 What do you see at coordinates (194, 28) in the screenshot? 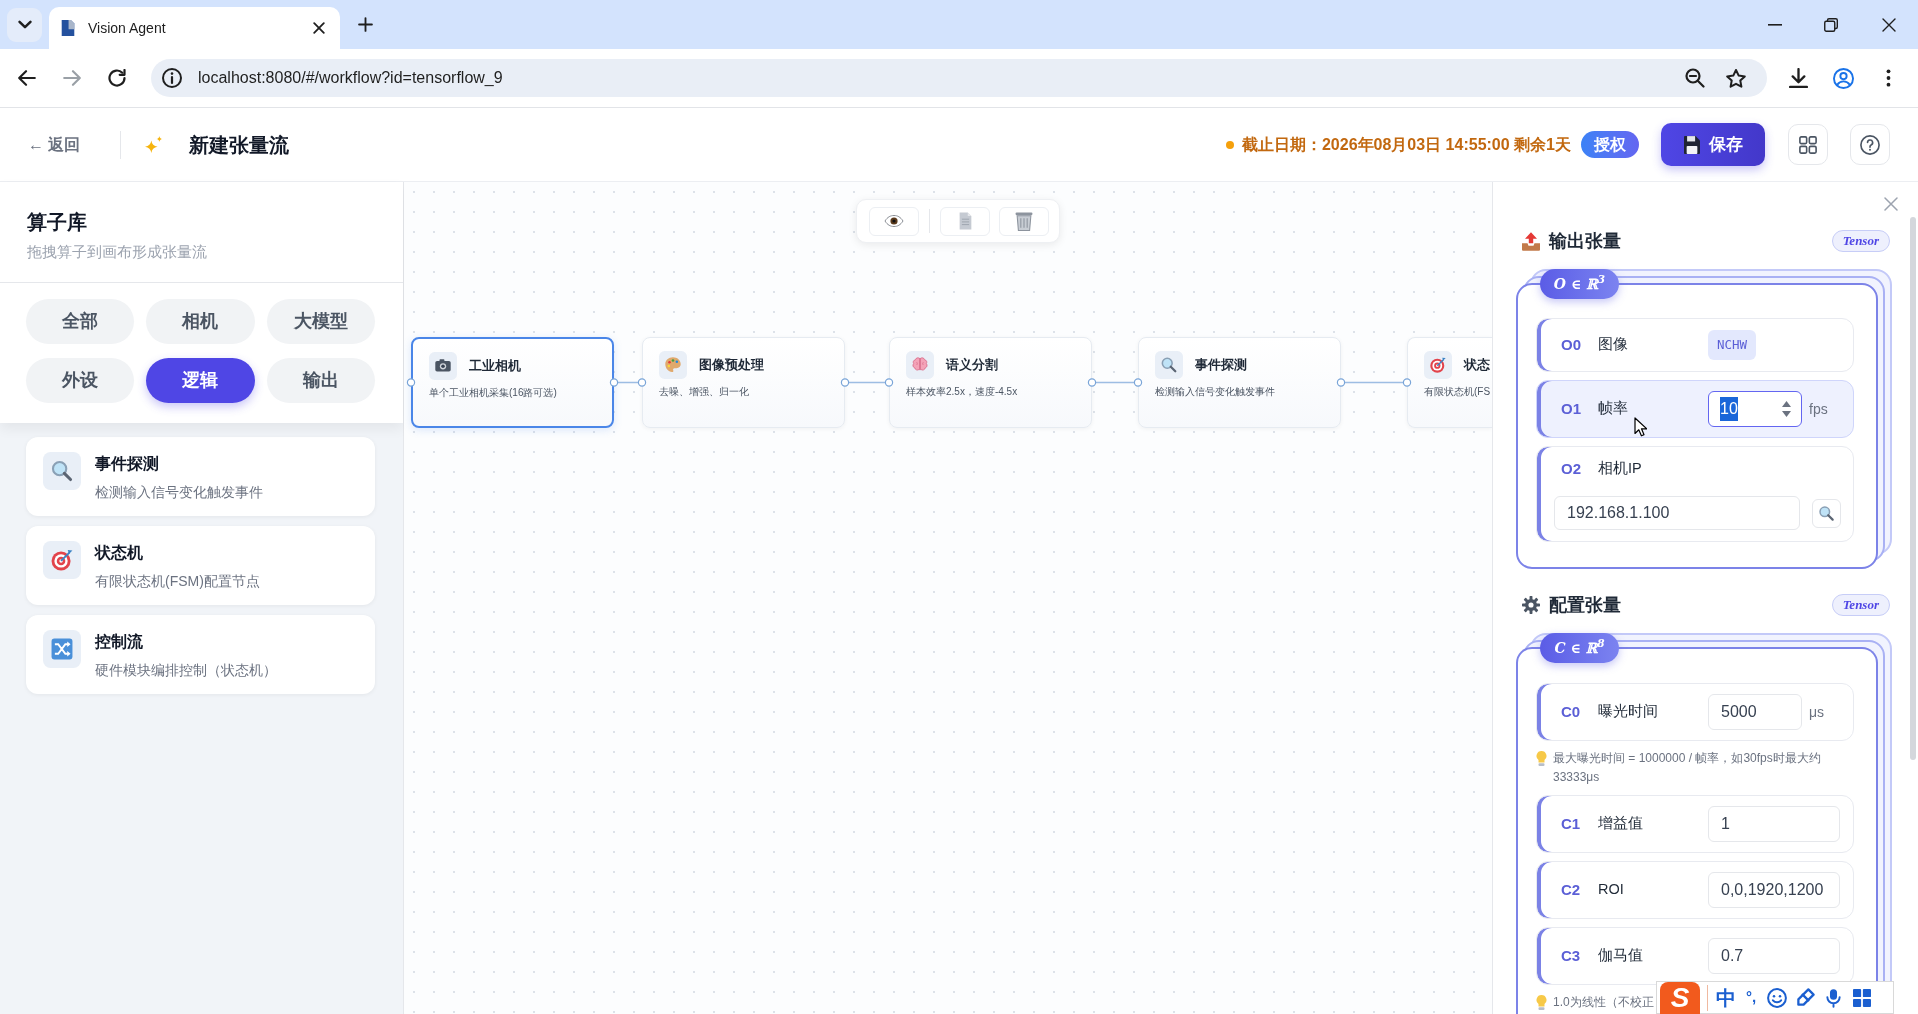
I see `browser-tab: Vision Agent` at bounding box center [194, 28].